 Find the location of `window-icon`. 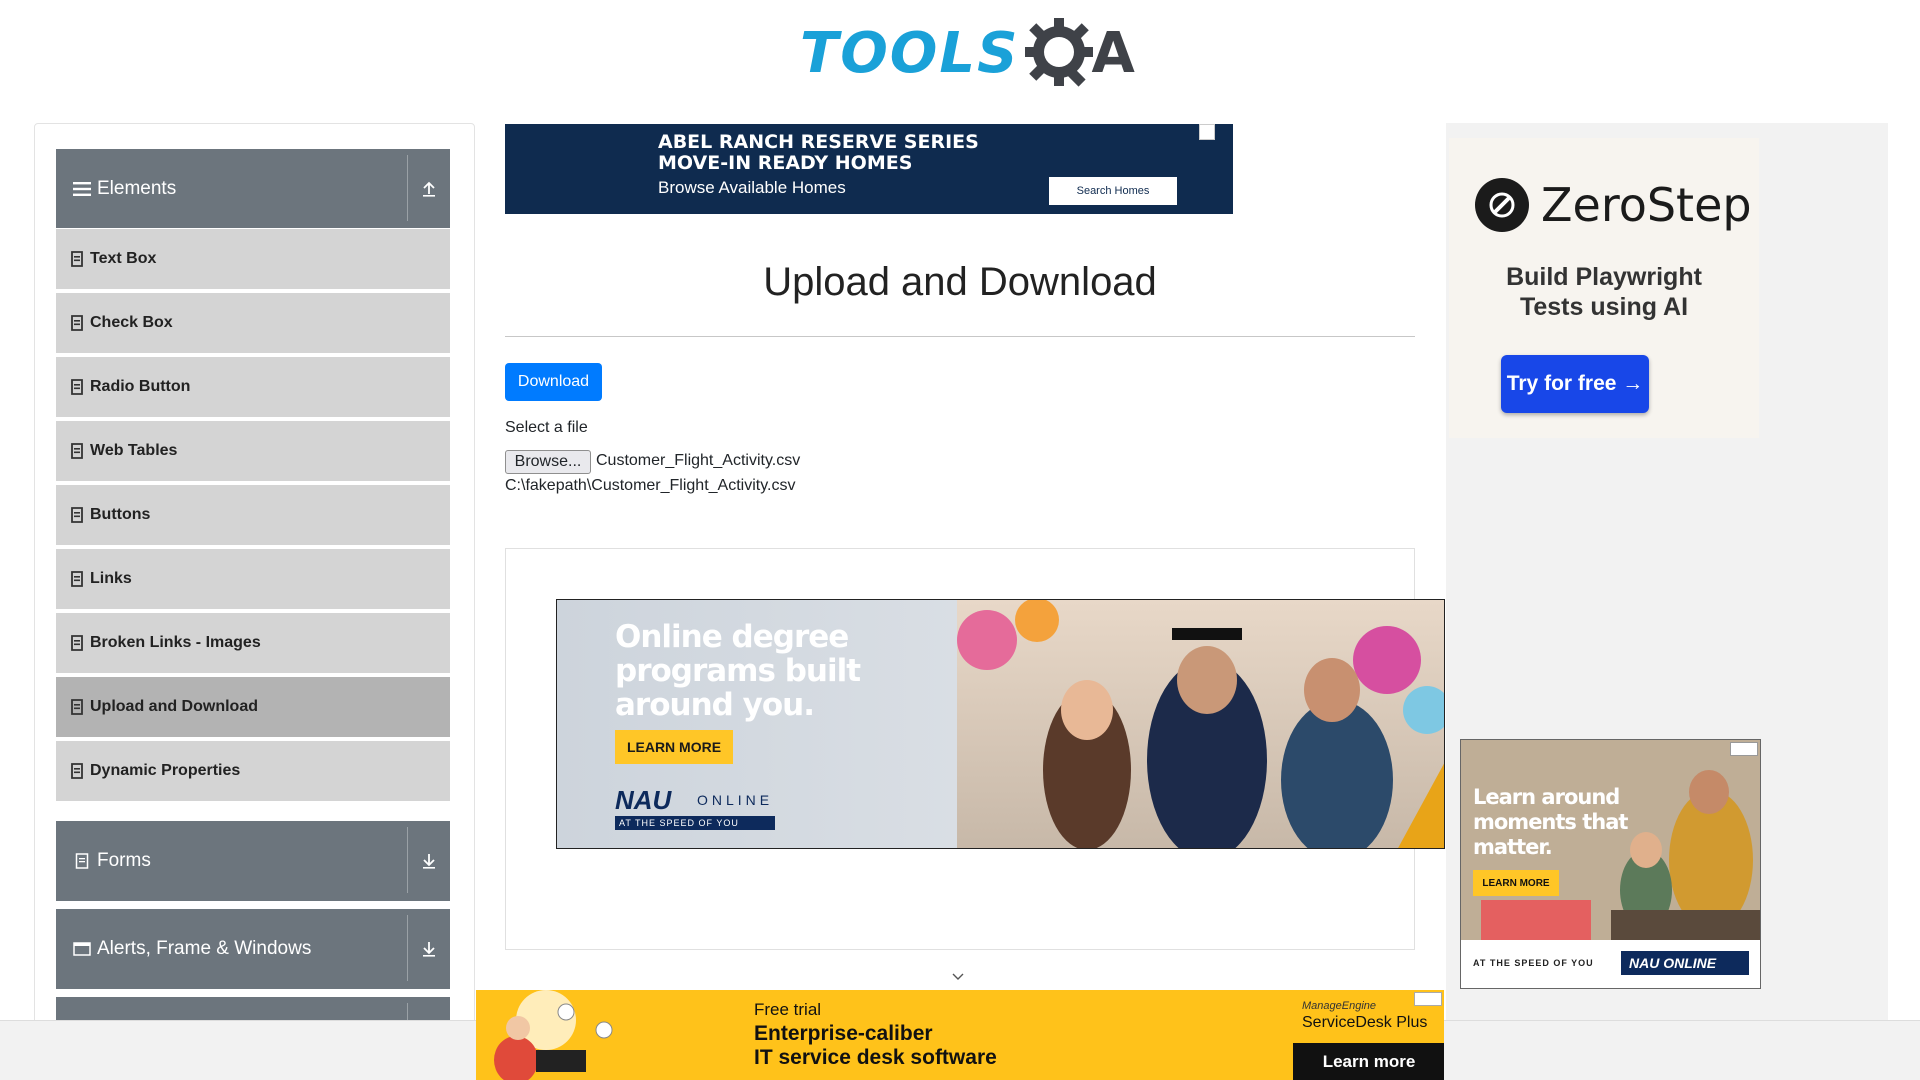

window-icon is located at coordinates (82, 949).